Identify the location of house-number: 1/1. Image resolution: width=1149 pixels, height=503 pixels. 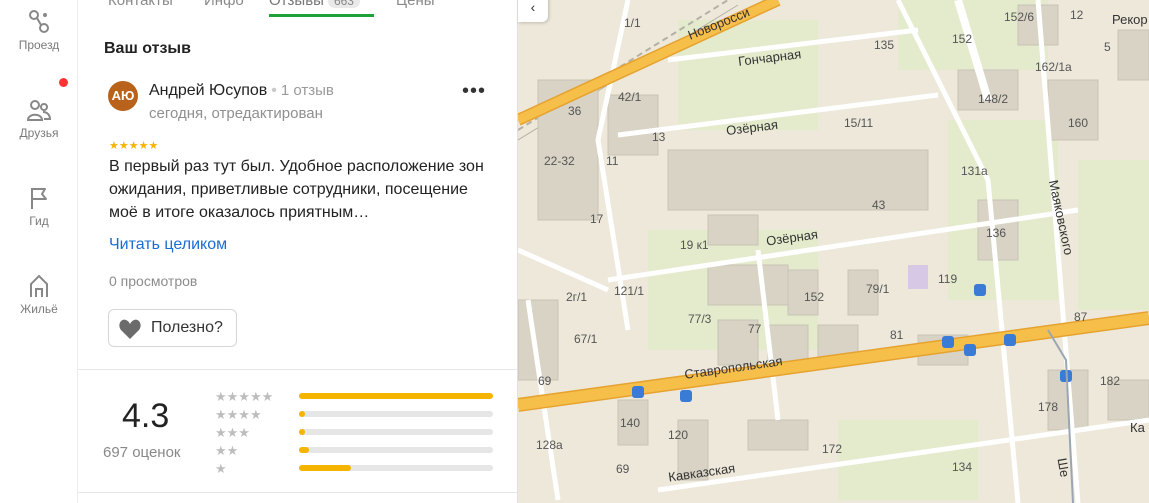
(632, 23).